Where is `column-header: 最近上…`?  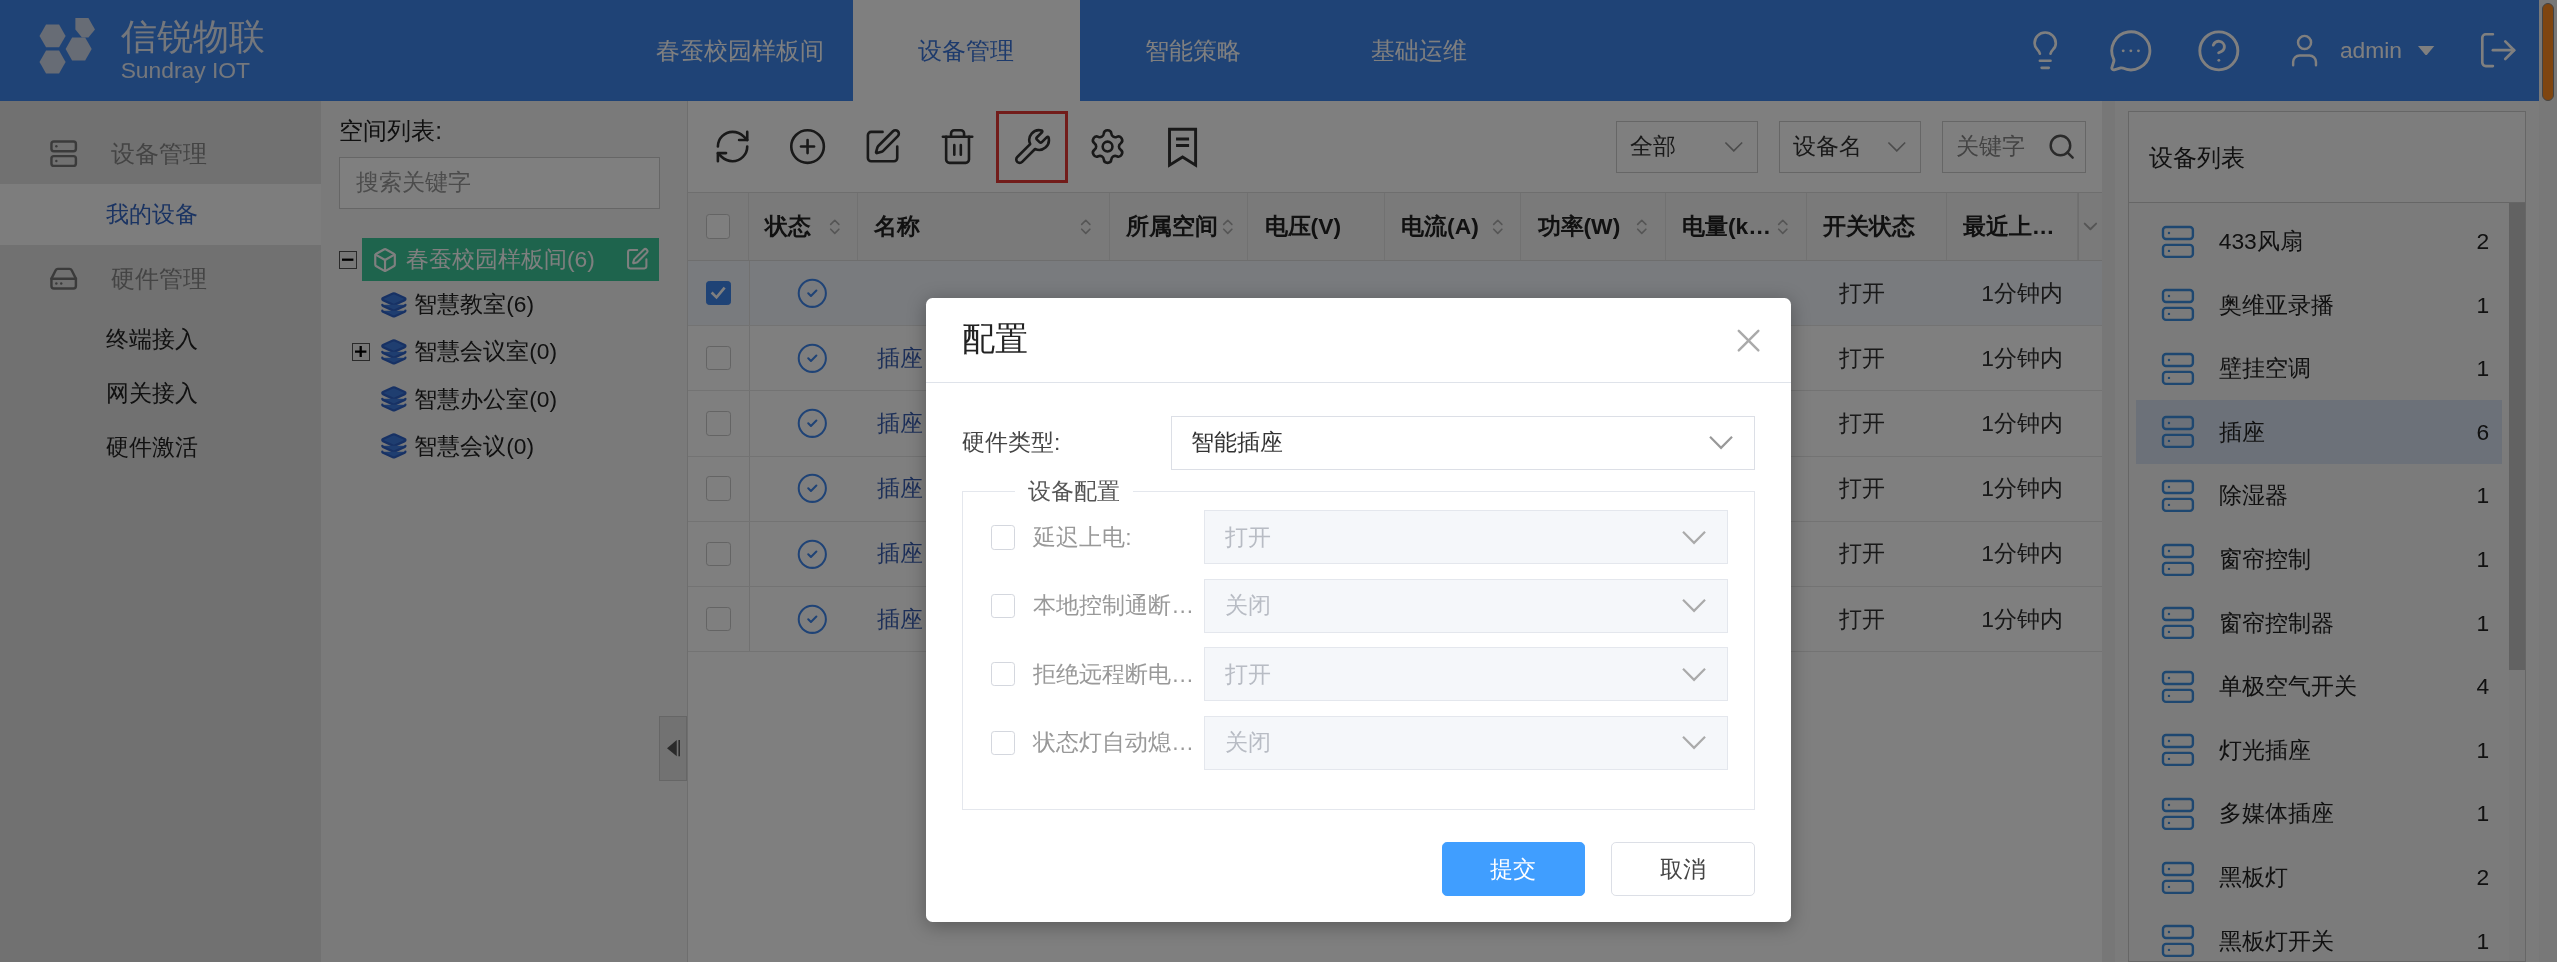 column-header: 最近上… is located at coordinates (2012, 226).